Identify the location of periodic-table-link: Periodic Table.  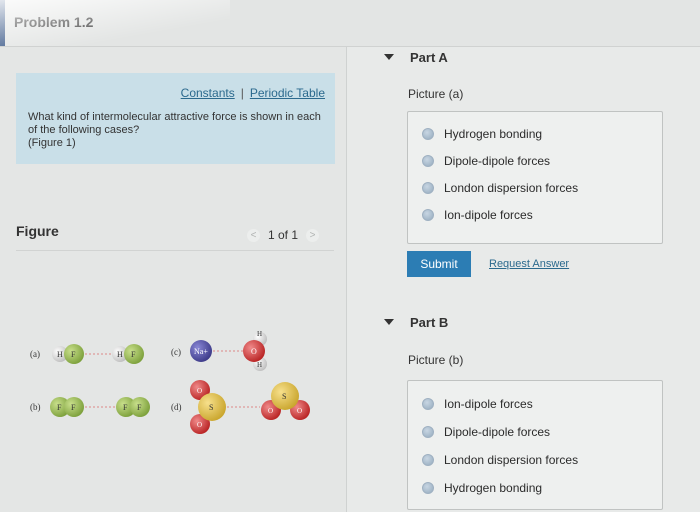
(287, 93).